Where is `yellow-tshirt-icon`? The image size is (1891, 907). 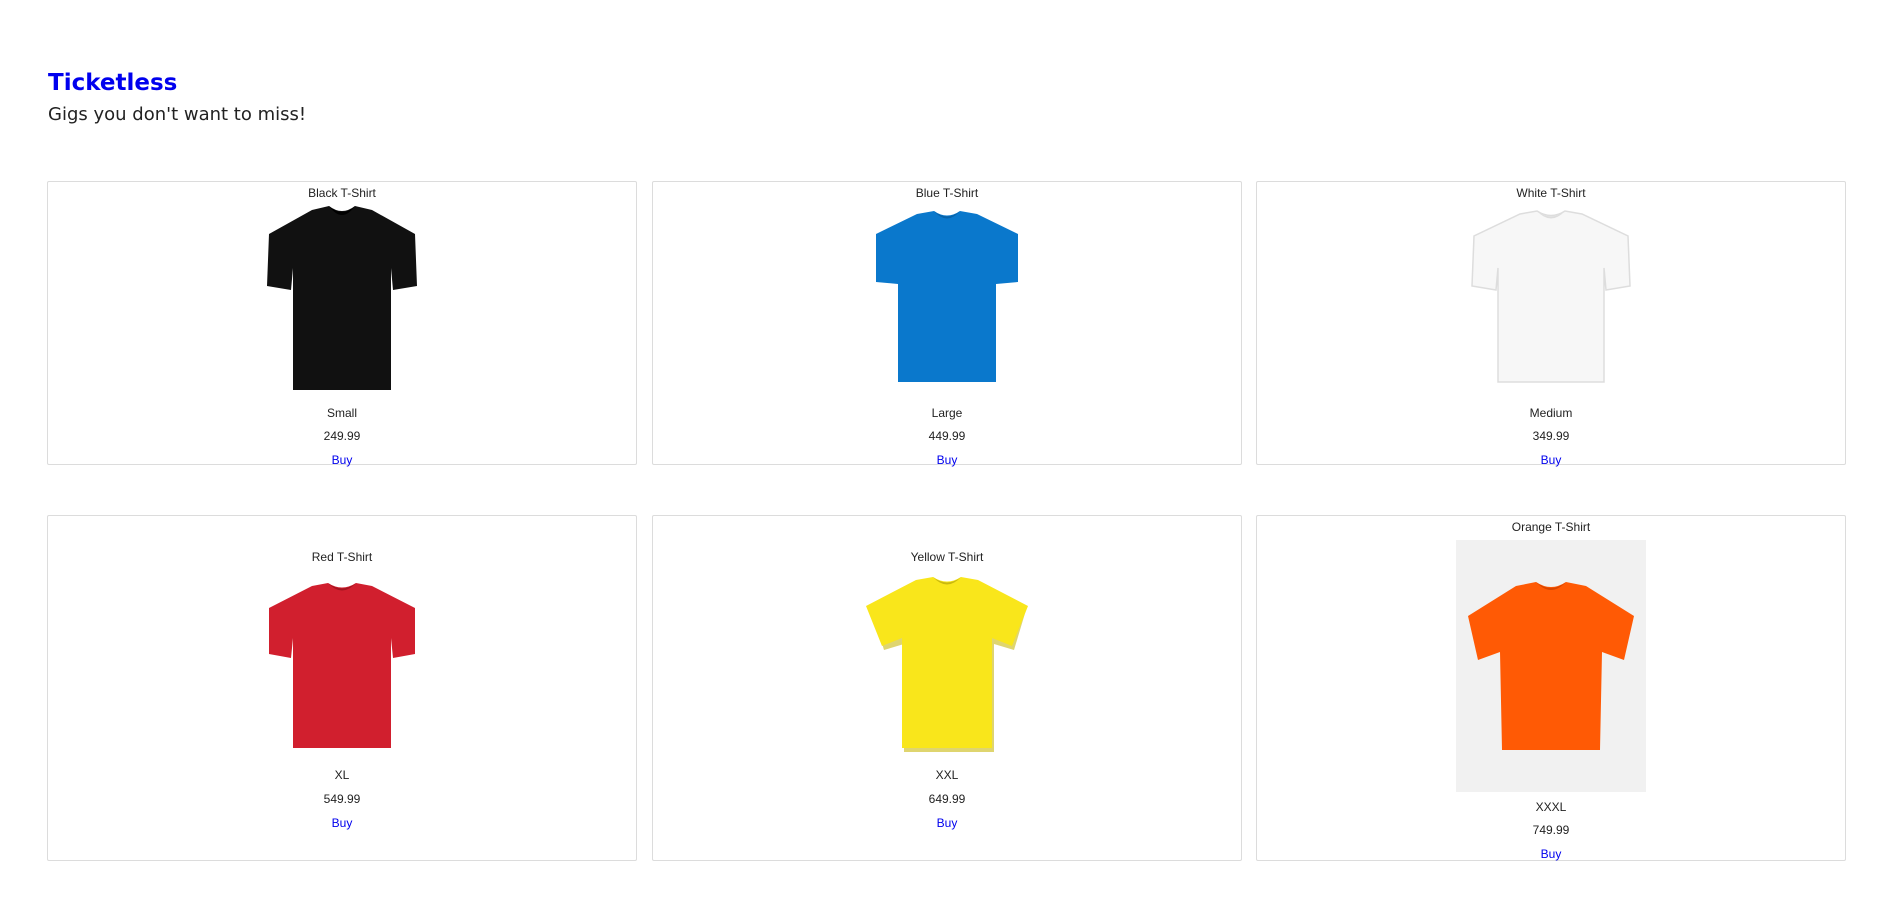 yellow-tshirt-icon is located at coordinates (947, 666).